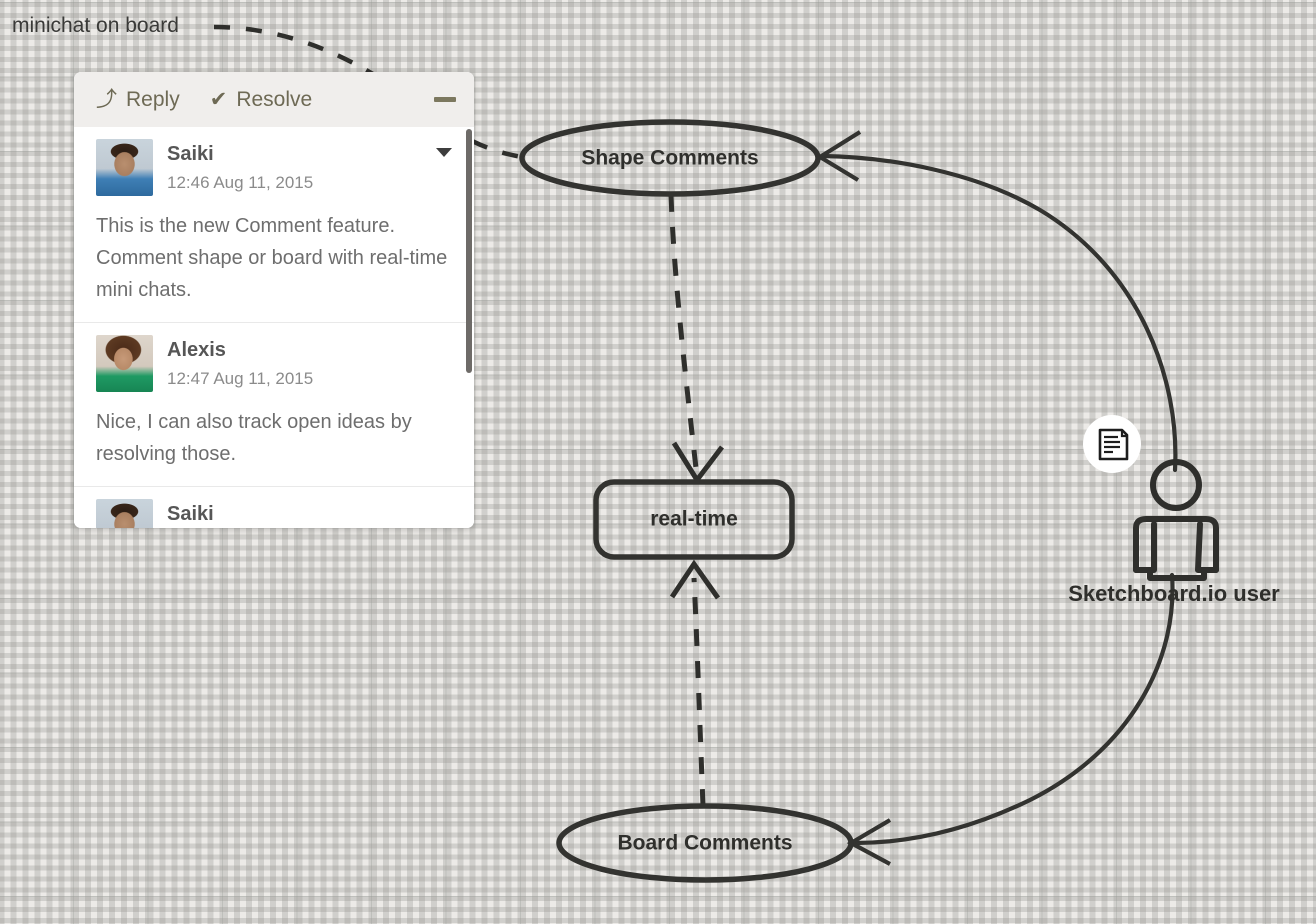 This screenshot has height=924, width=1316. Describe the element at coordinates (1112, 444) in the screenshot. I see `document-note-icon` at that location.